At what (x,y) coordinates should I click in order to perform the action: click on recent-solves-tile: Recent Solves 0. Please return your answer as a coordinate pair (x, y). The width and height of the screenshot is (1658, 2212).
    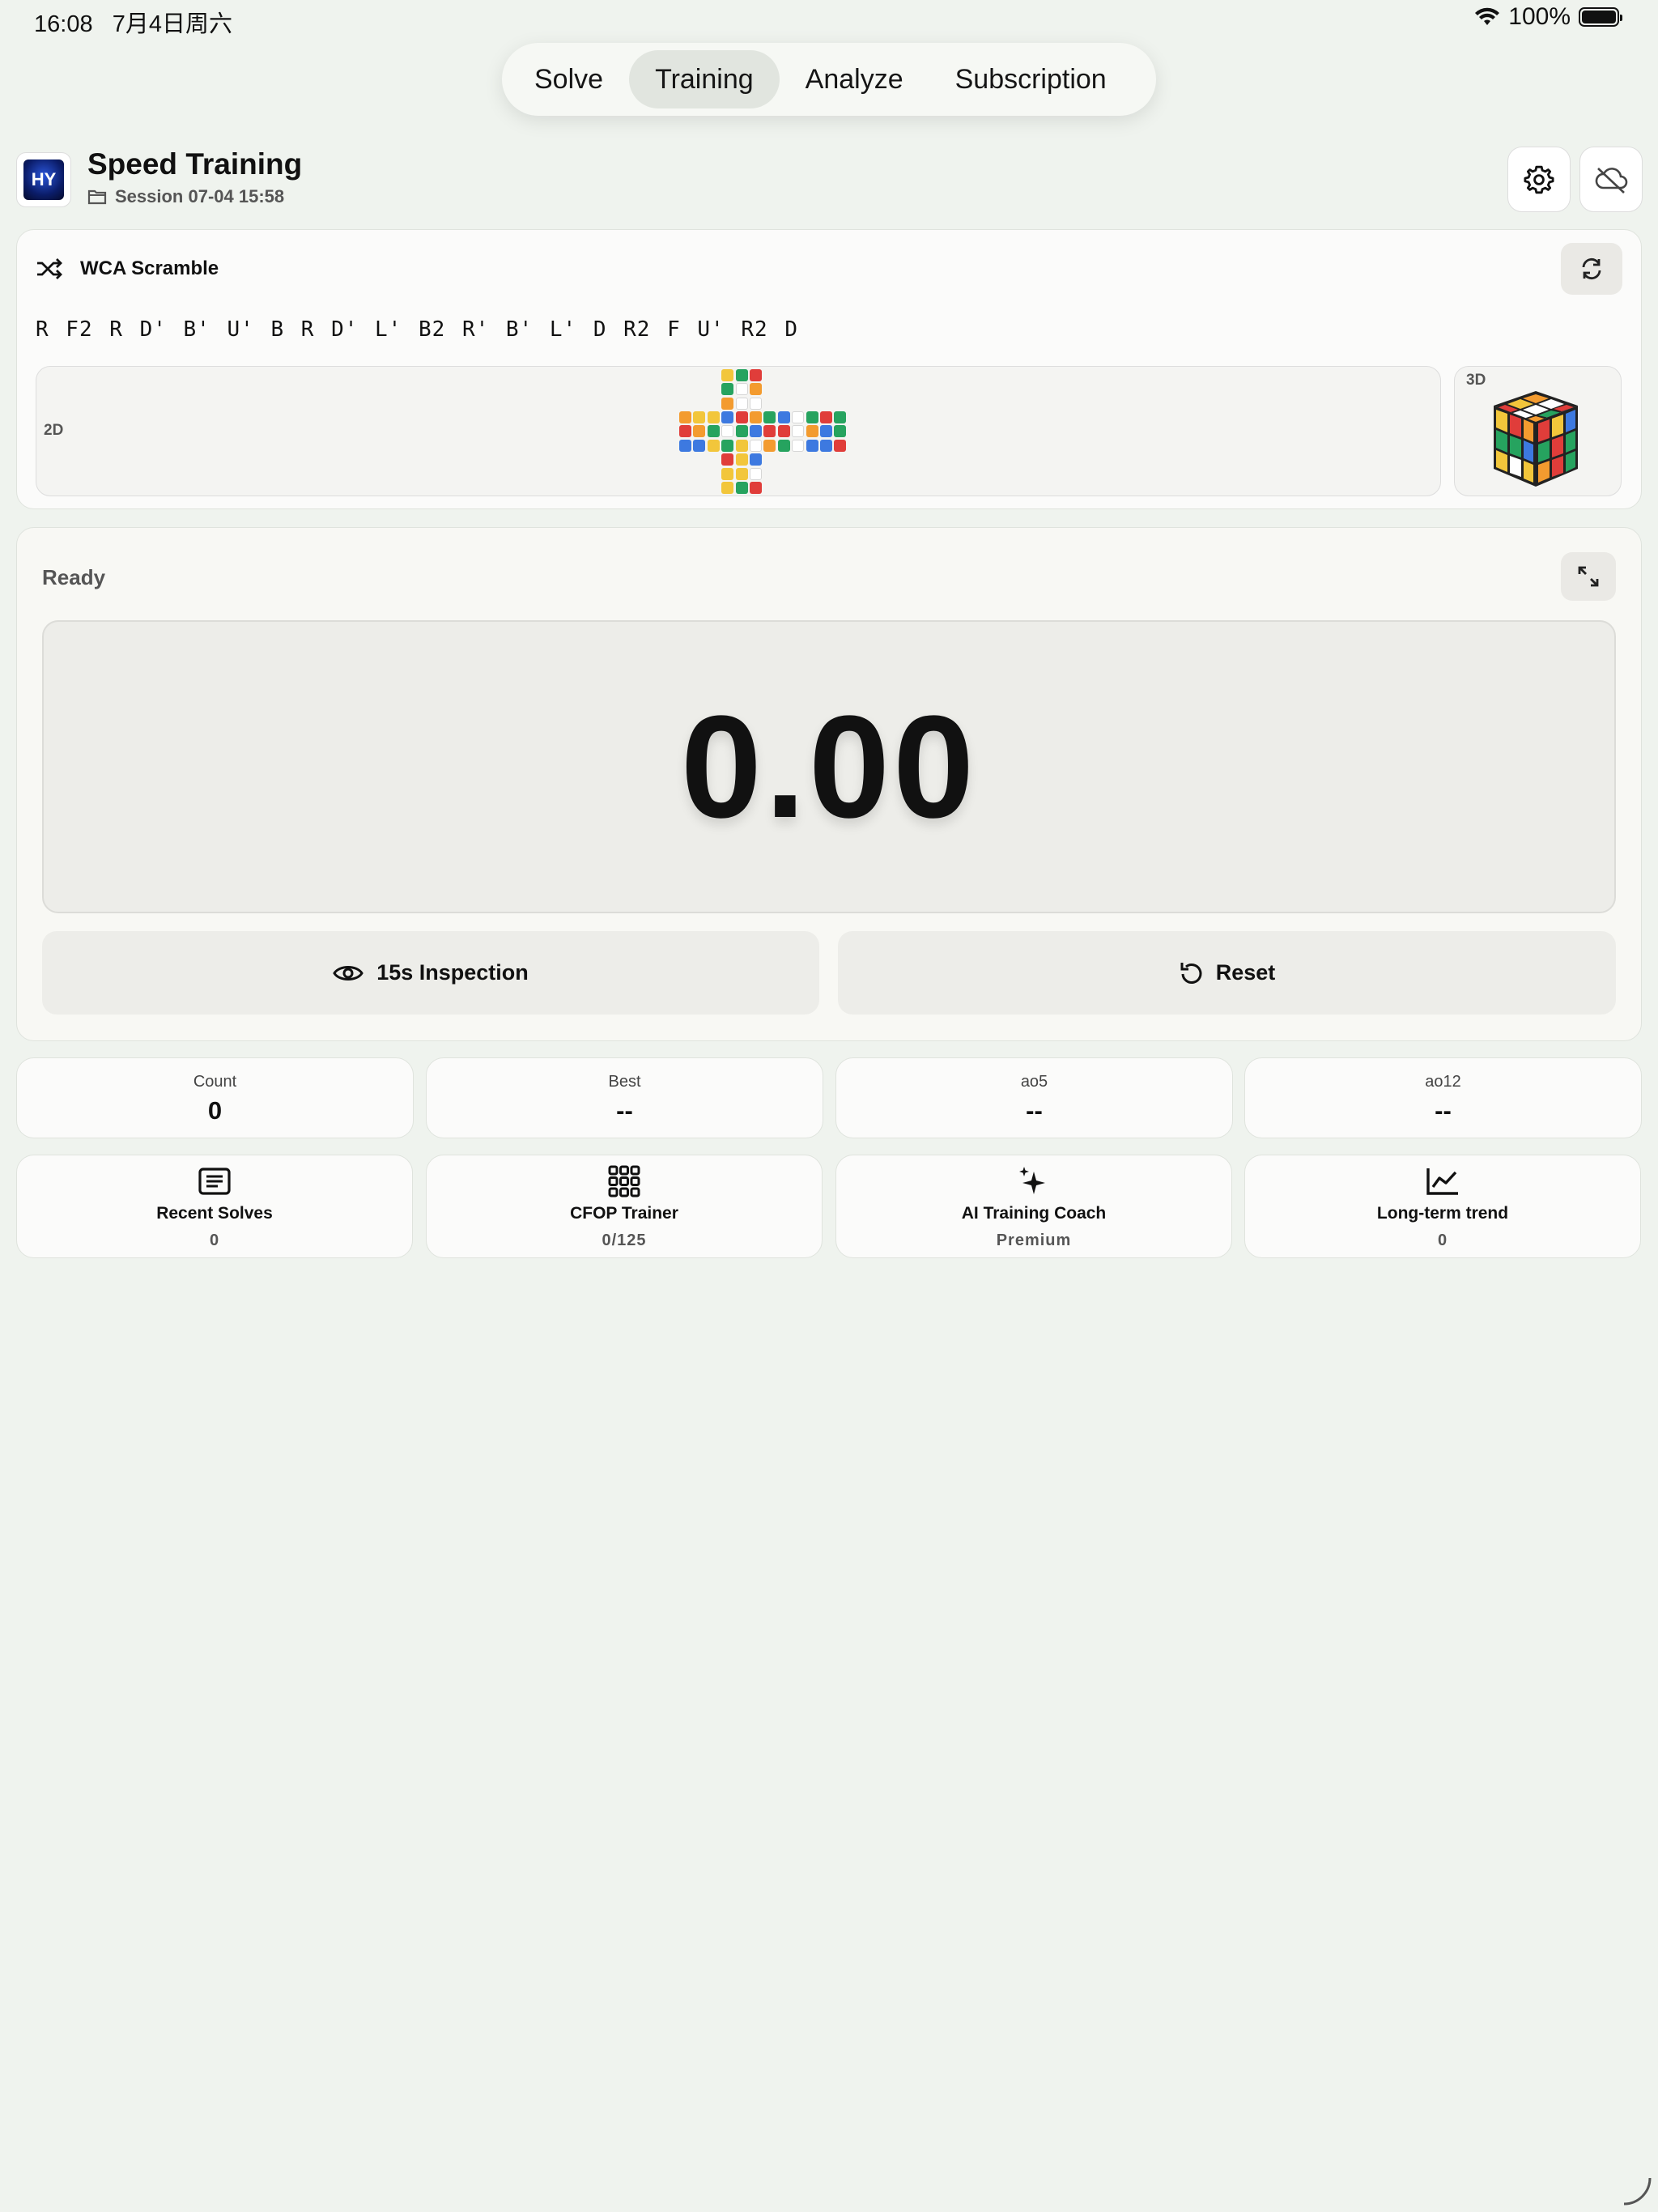
    Looking at the image, I should click on (214, 1206).